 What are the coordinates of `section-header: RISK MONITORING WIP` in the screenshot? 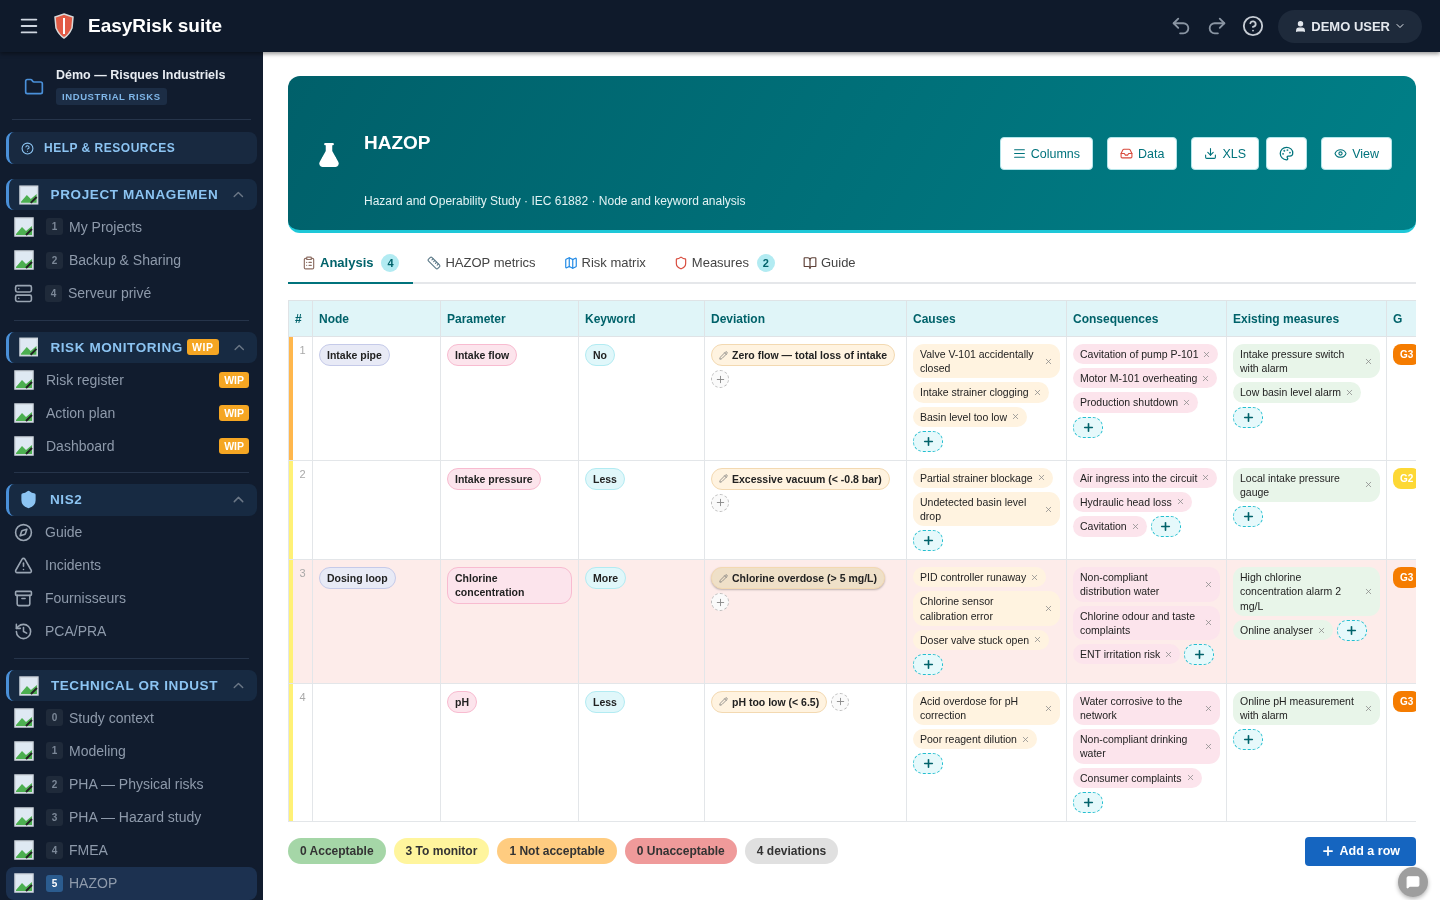 It's located at (131, 347).